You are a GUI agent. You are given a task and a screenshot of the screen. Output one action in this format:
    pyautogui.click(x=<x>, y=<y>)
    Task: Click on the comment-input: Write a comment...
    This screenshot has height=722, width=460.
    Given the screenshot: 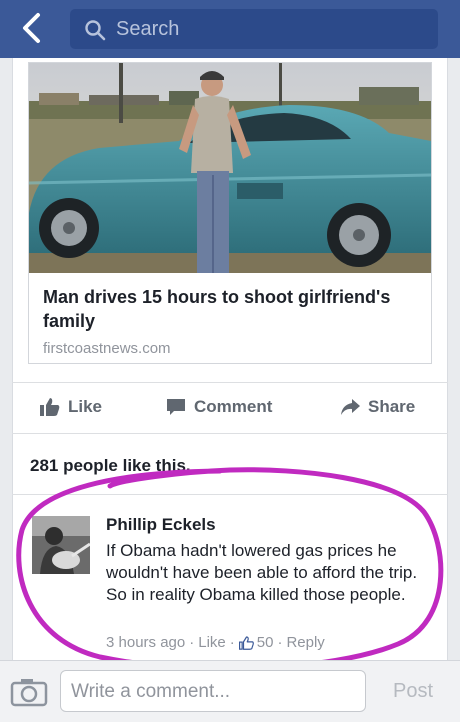 What is the action you would take?
    pyautogui.click(x=213, y=691)
    